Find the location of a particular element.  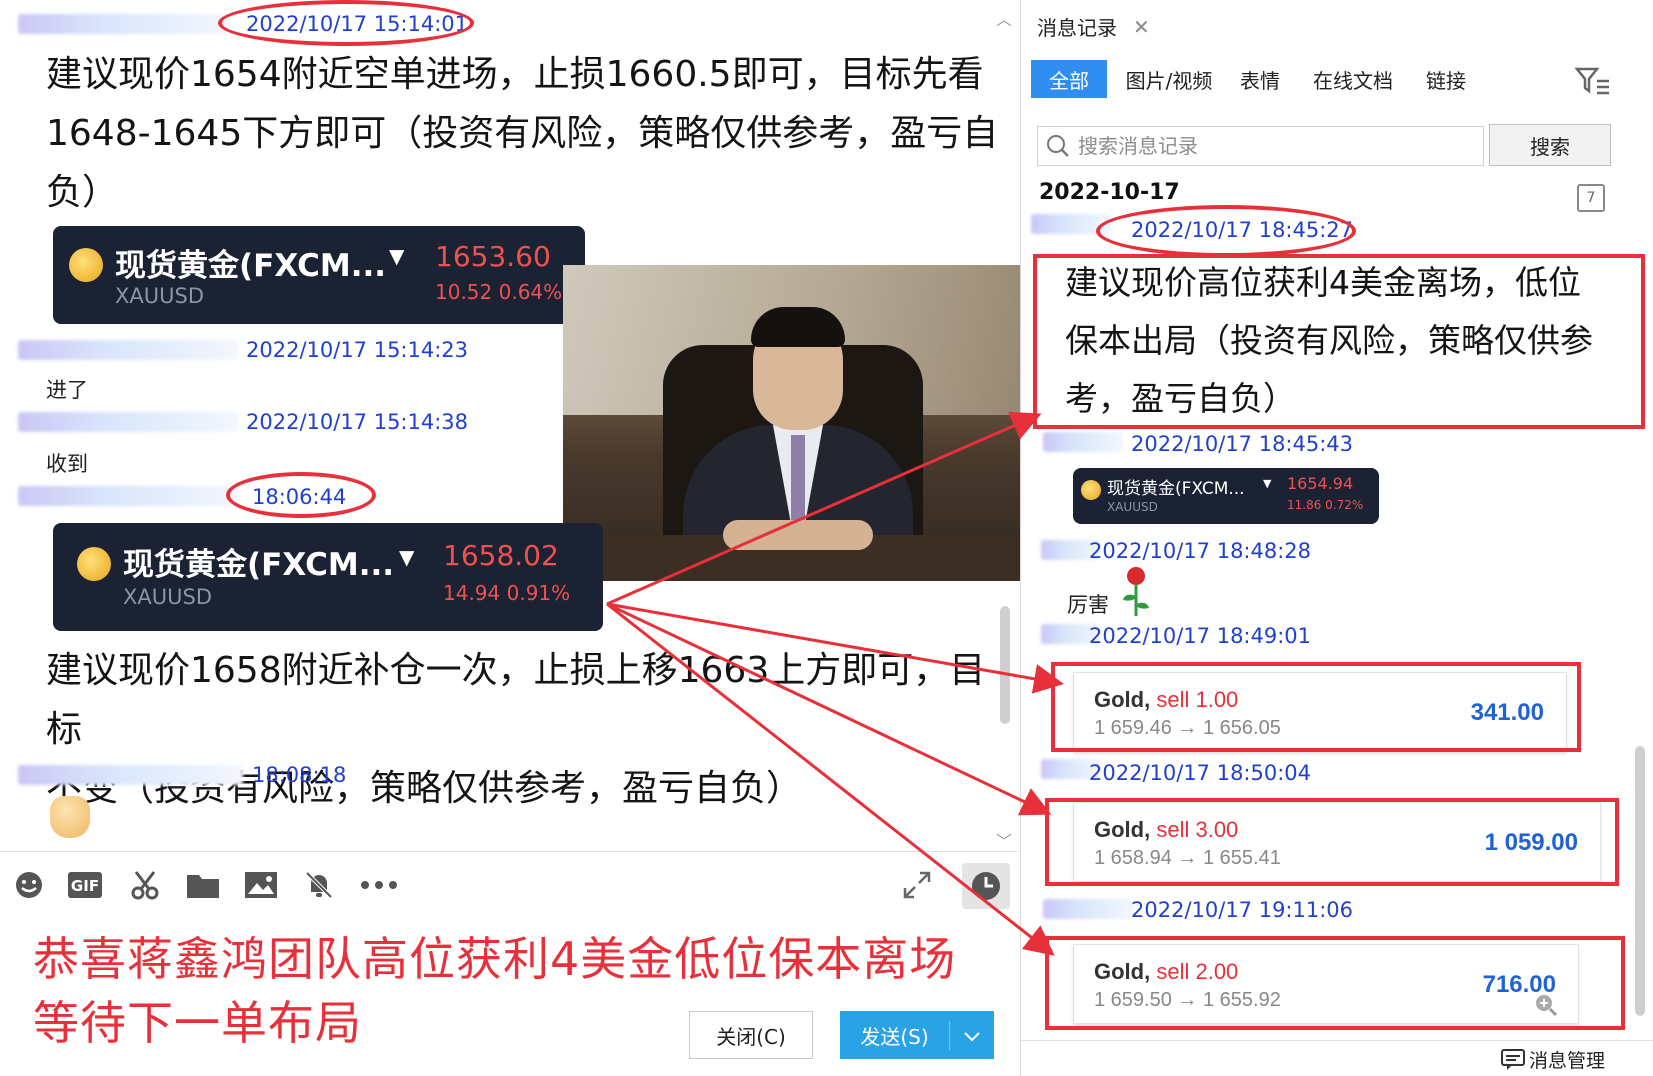

more-icon is located at coordinates (379, 885).